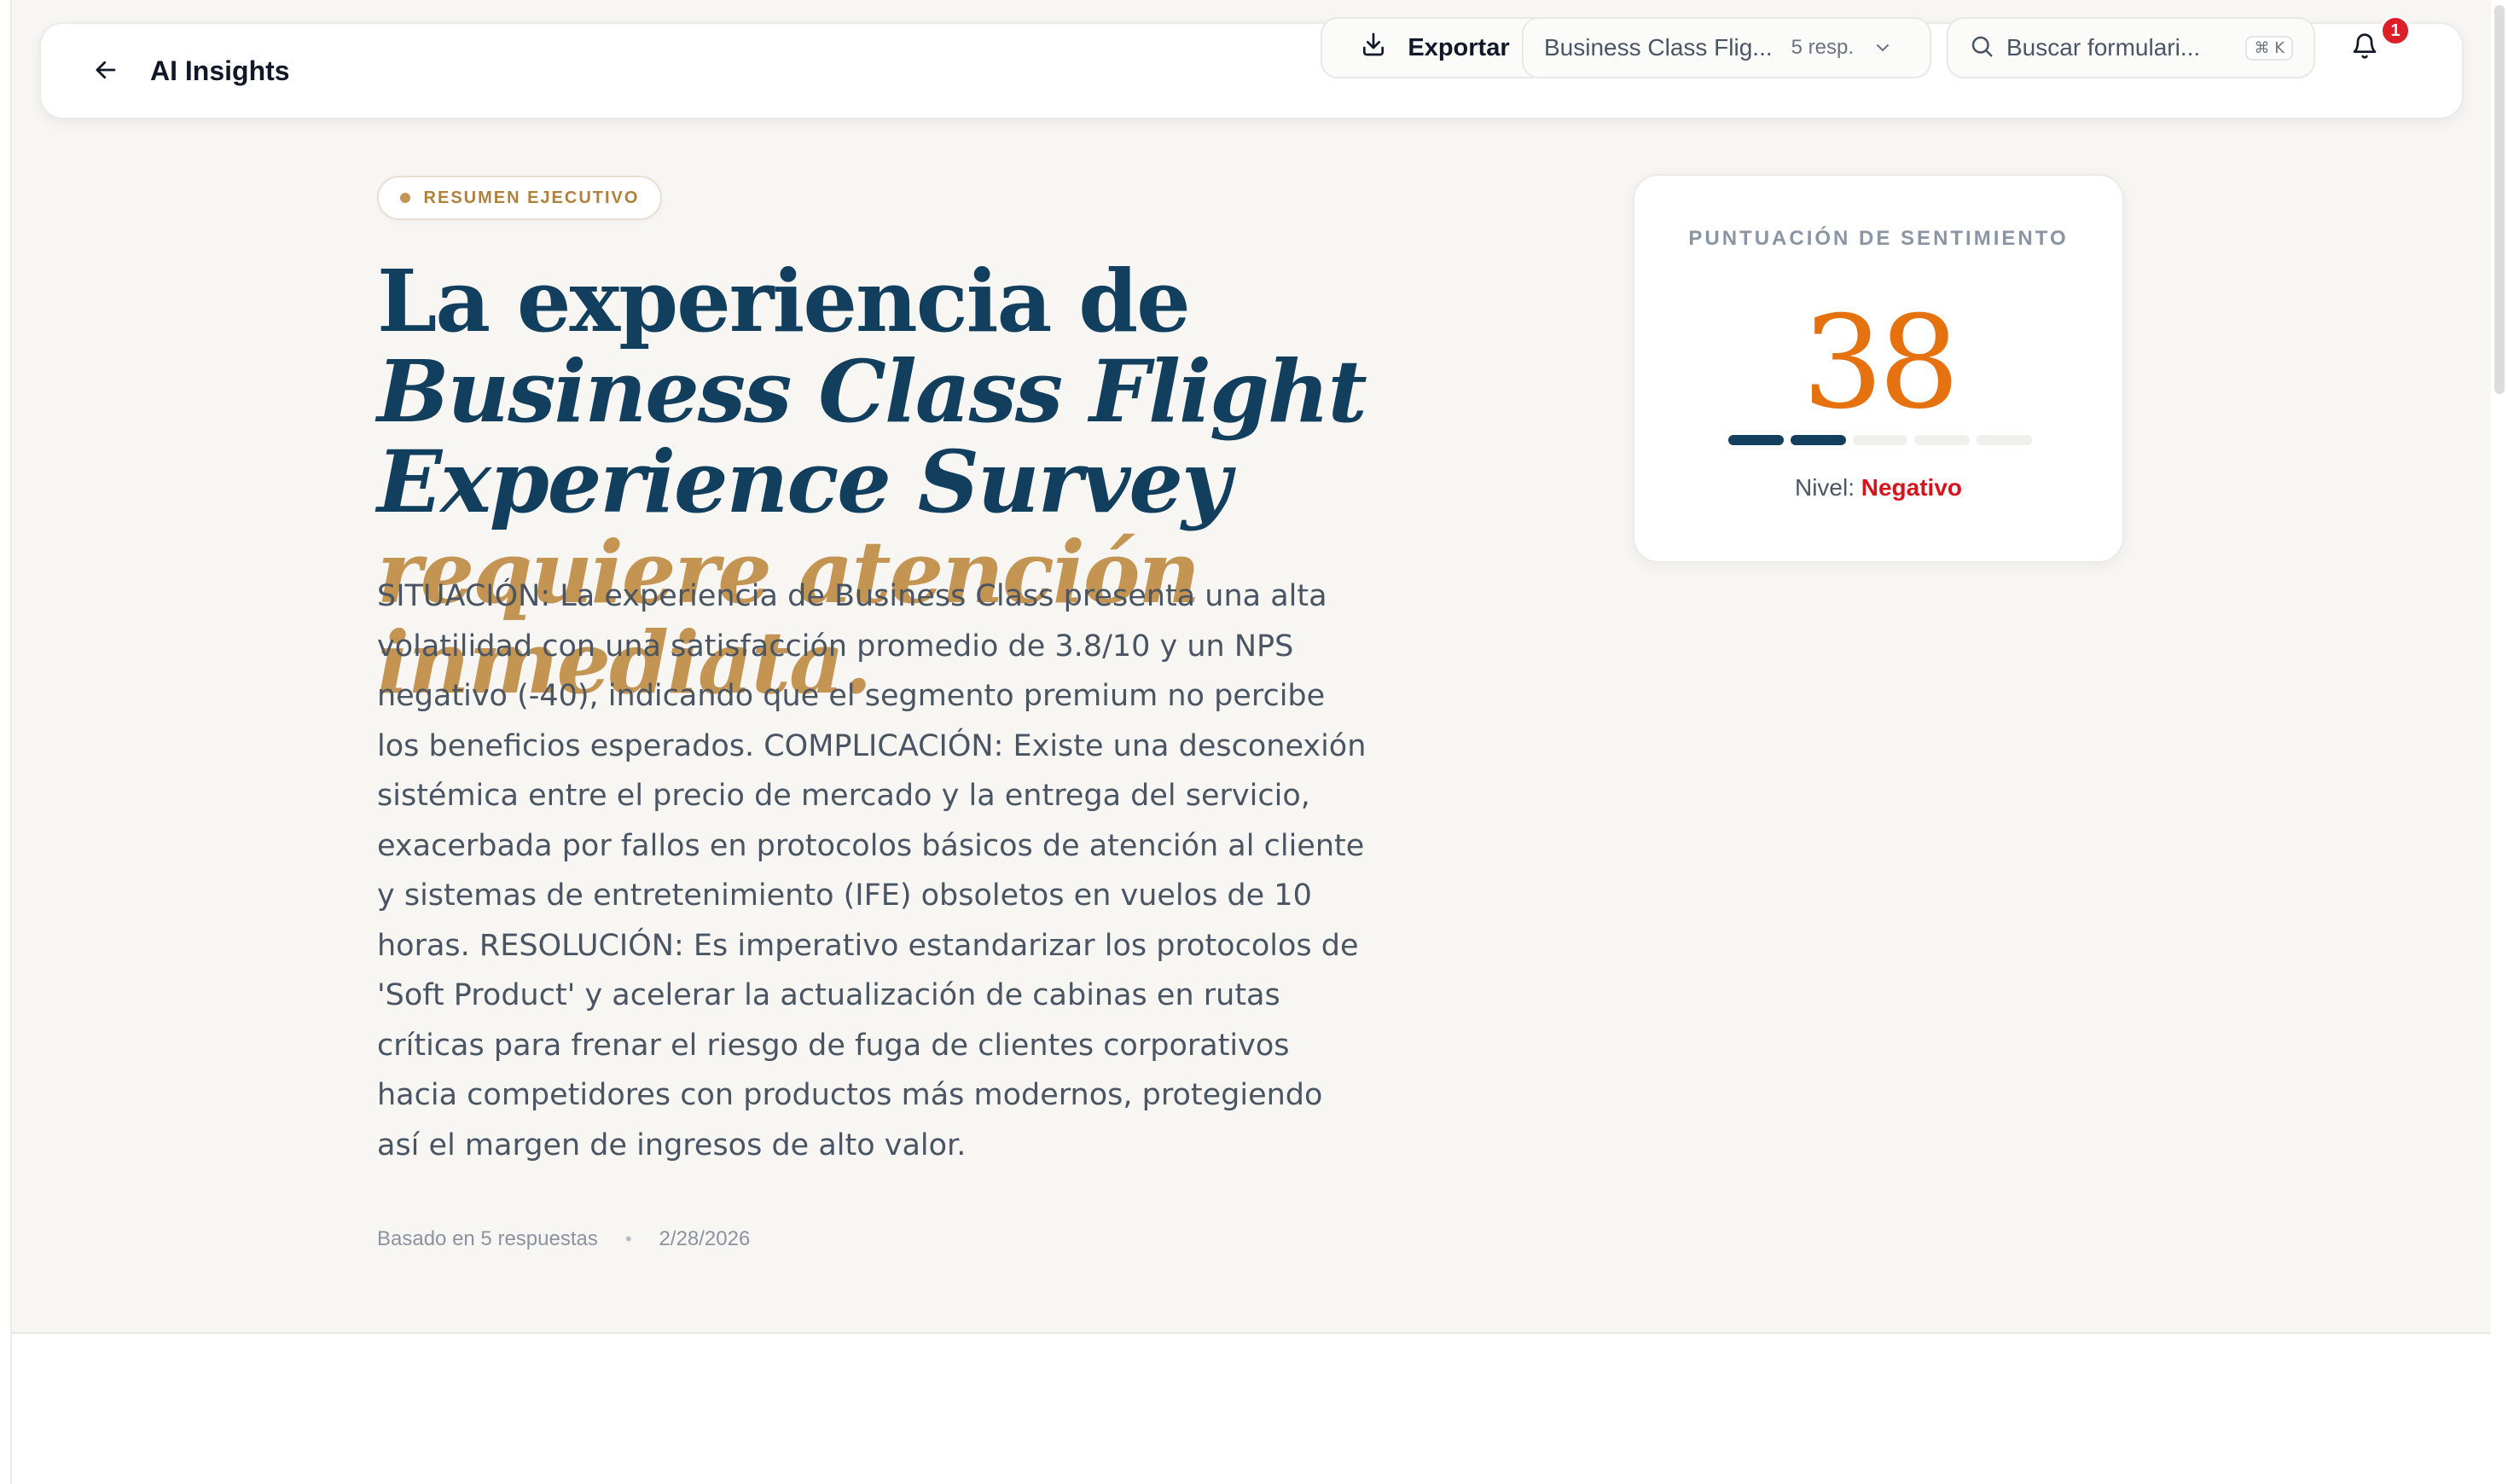 Image resolution: width=2508 pixels, height=1484 pixels. I want to click on app-title: AI Insights, so click(220, 70).